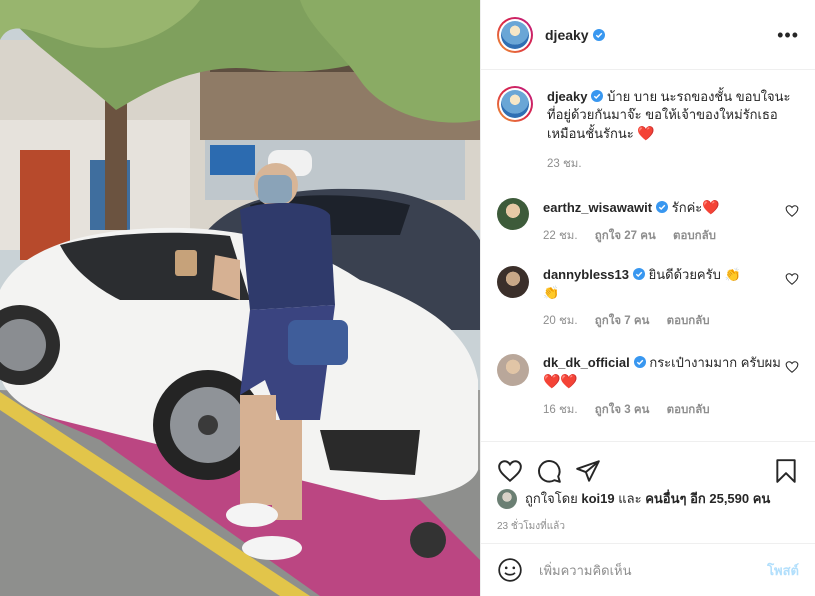  What do you see at coordinates (732, 274) in the screenshot?
I see `comment-emoji: 👏` at bounding box center [732, 274].